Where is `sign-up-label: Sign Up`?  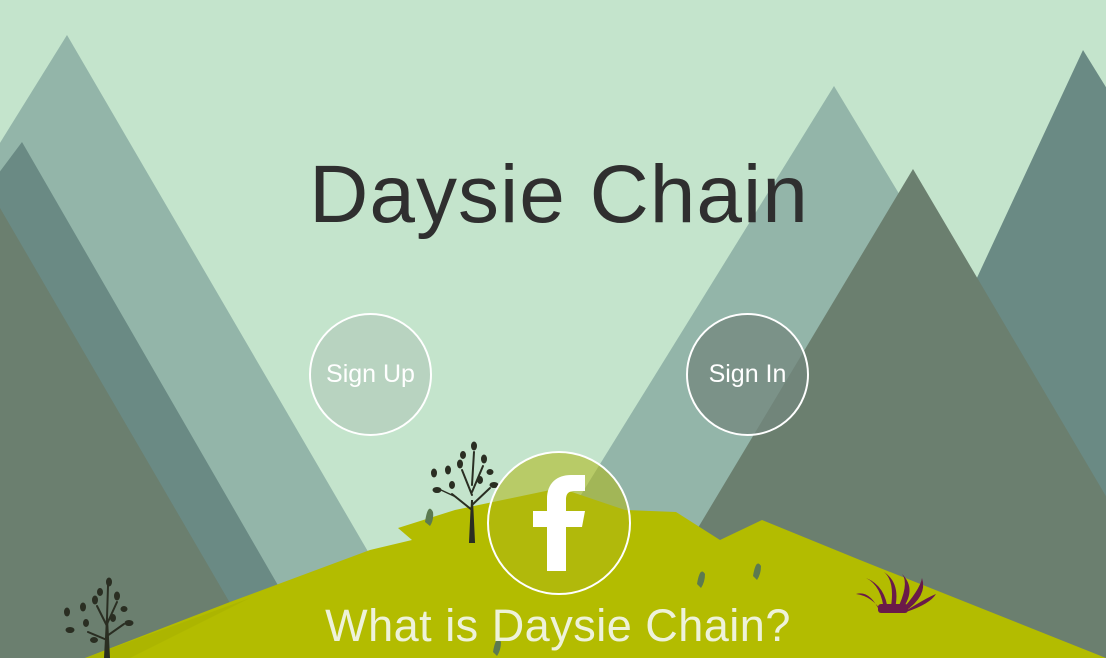
sign-up-label: Sign Up is located at coordinates (370, 374).